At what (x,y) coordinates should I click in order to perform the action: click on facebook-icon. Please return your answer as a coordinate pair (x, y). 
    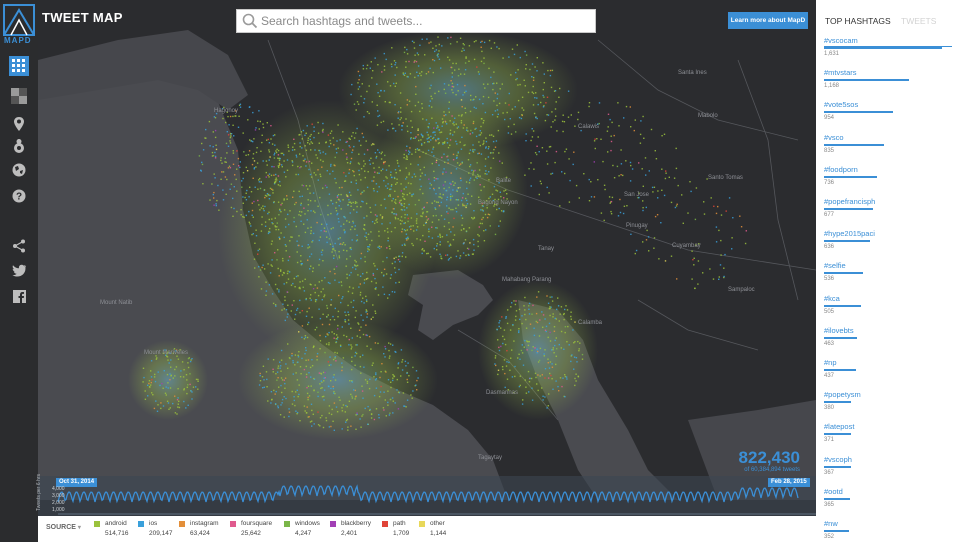
    Looking at the image, I should click on (19, 296).